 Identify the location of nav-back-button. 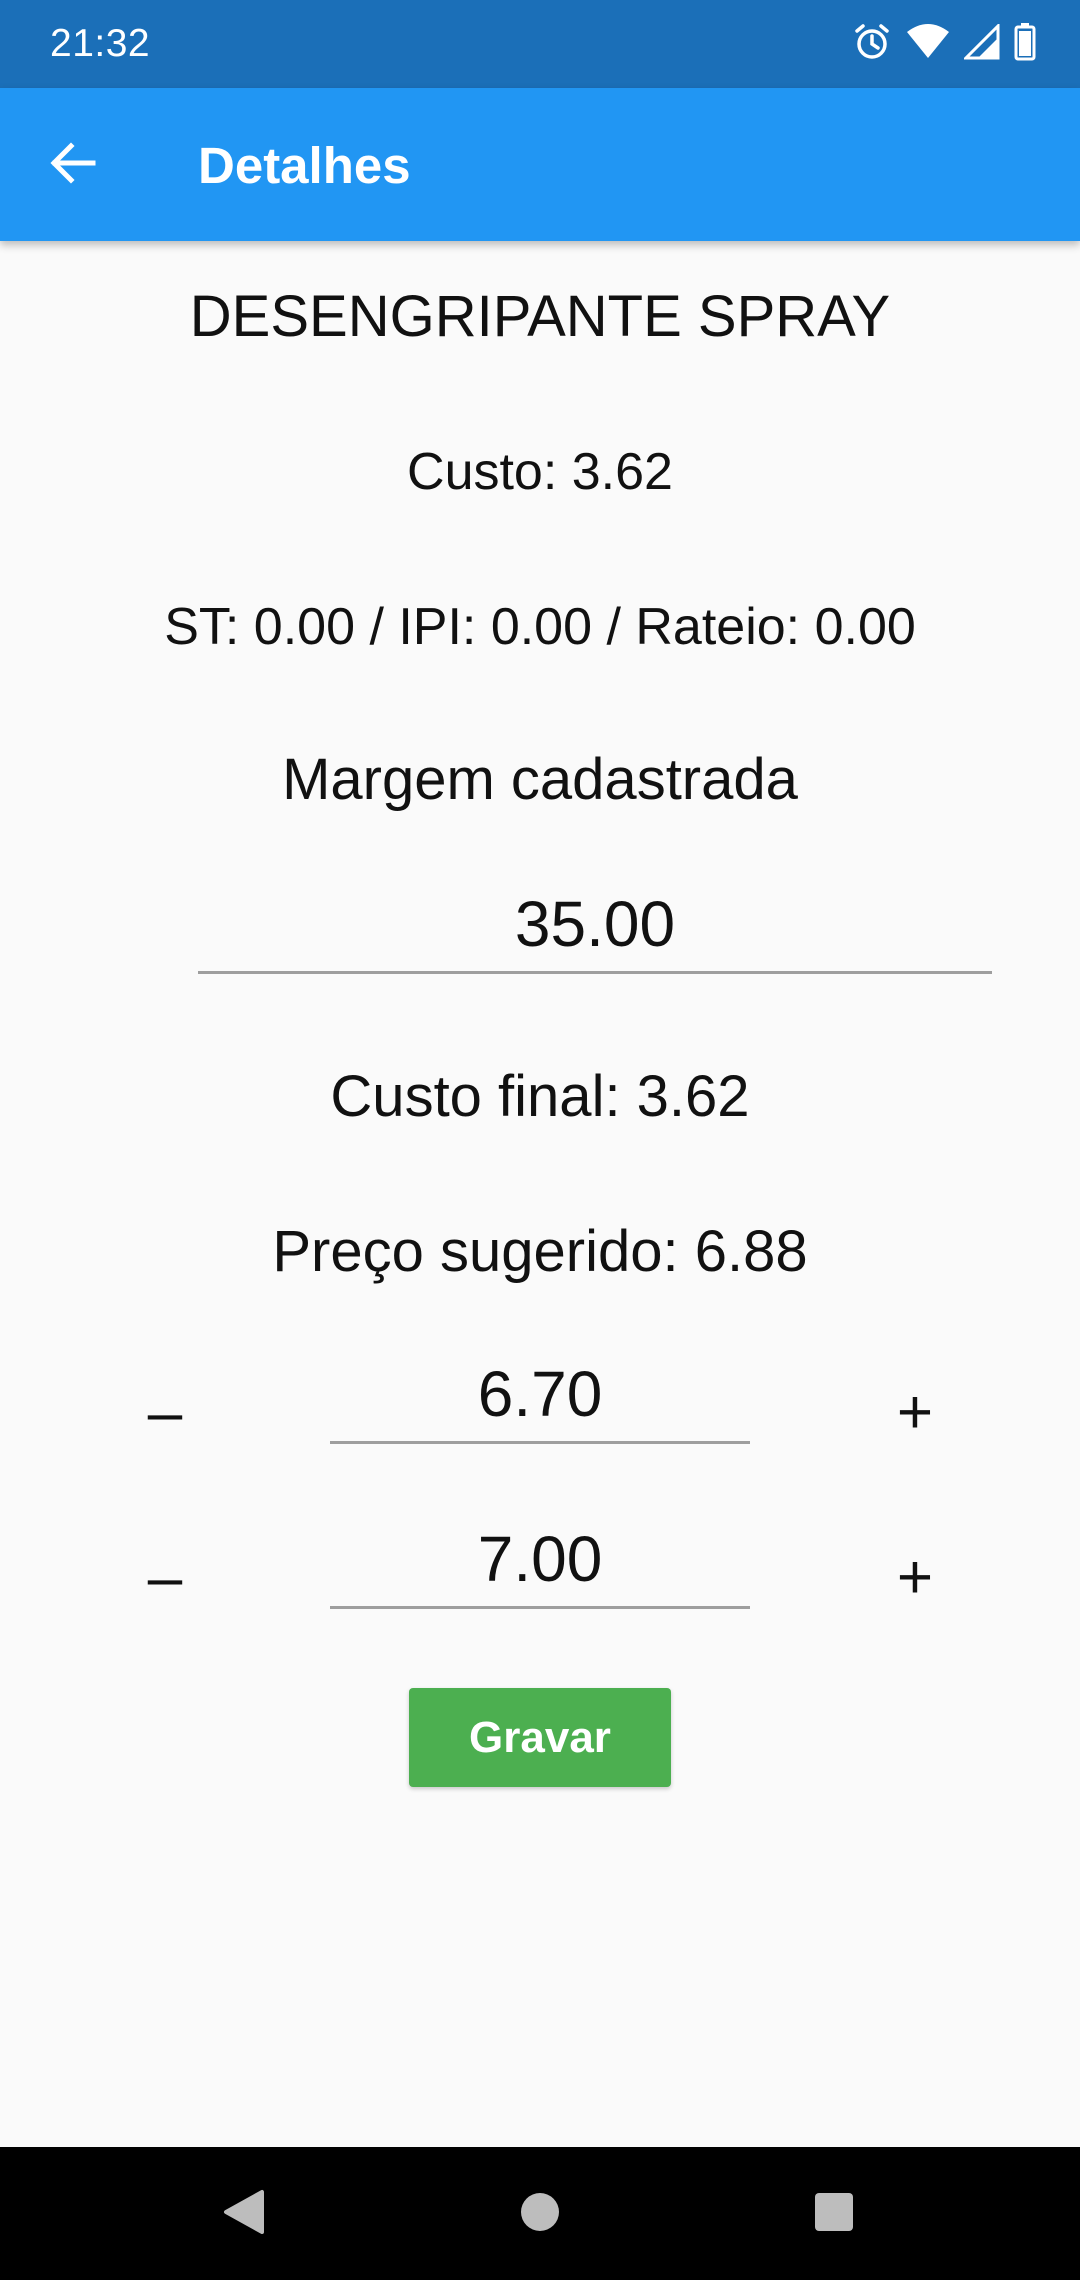
(244, 2214).